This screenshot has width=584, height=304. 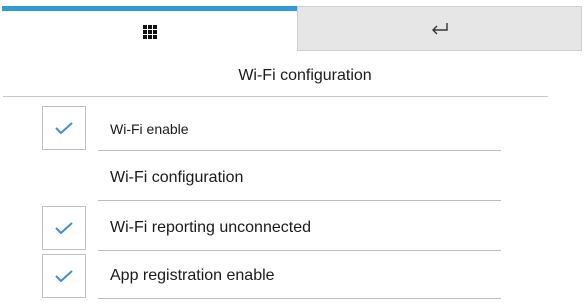 What do you see at coordinates (149, 32) in the screenshot?
I see `grid-menu-icon` at bounding box center [149, 32].